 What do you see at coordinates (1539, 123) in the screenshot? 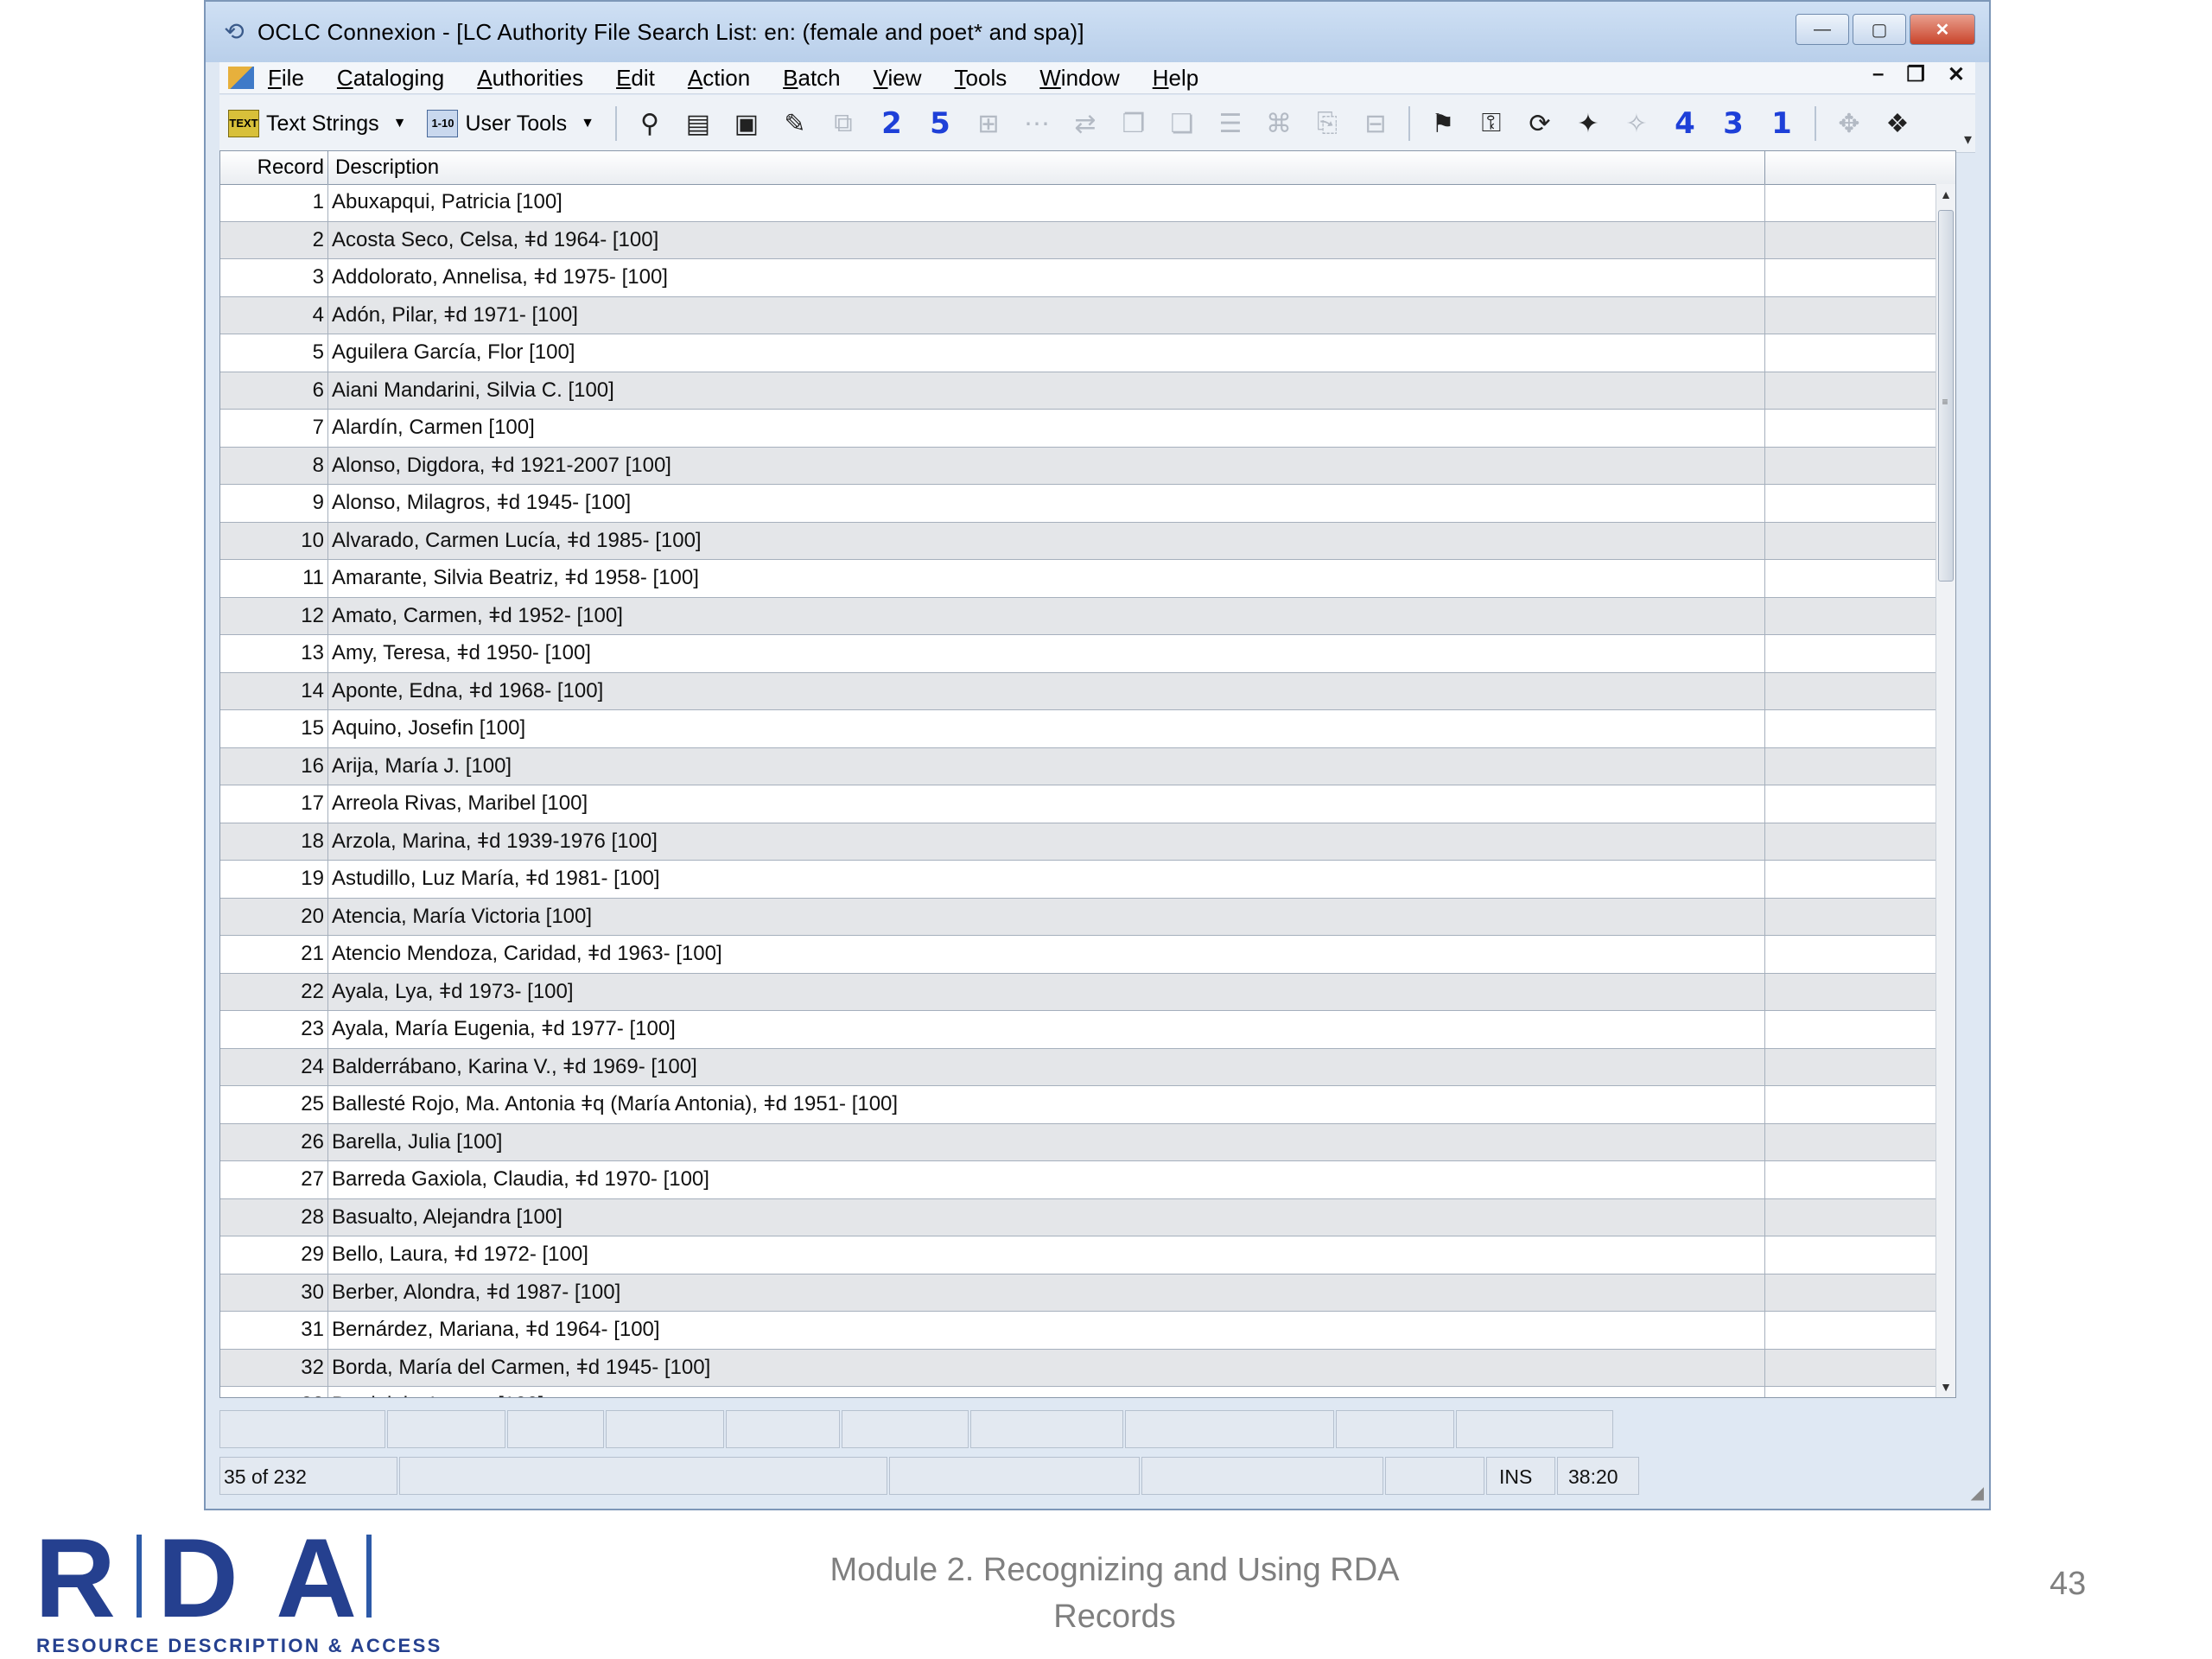
I see `replace-record-icon: ⟳` at bounding box center [1539, 123].